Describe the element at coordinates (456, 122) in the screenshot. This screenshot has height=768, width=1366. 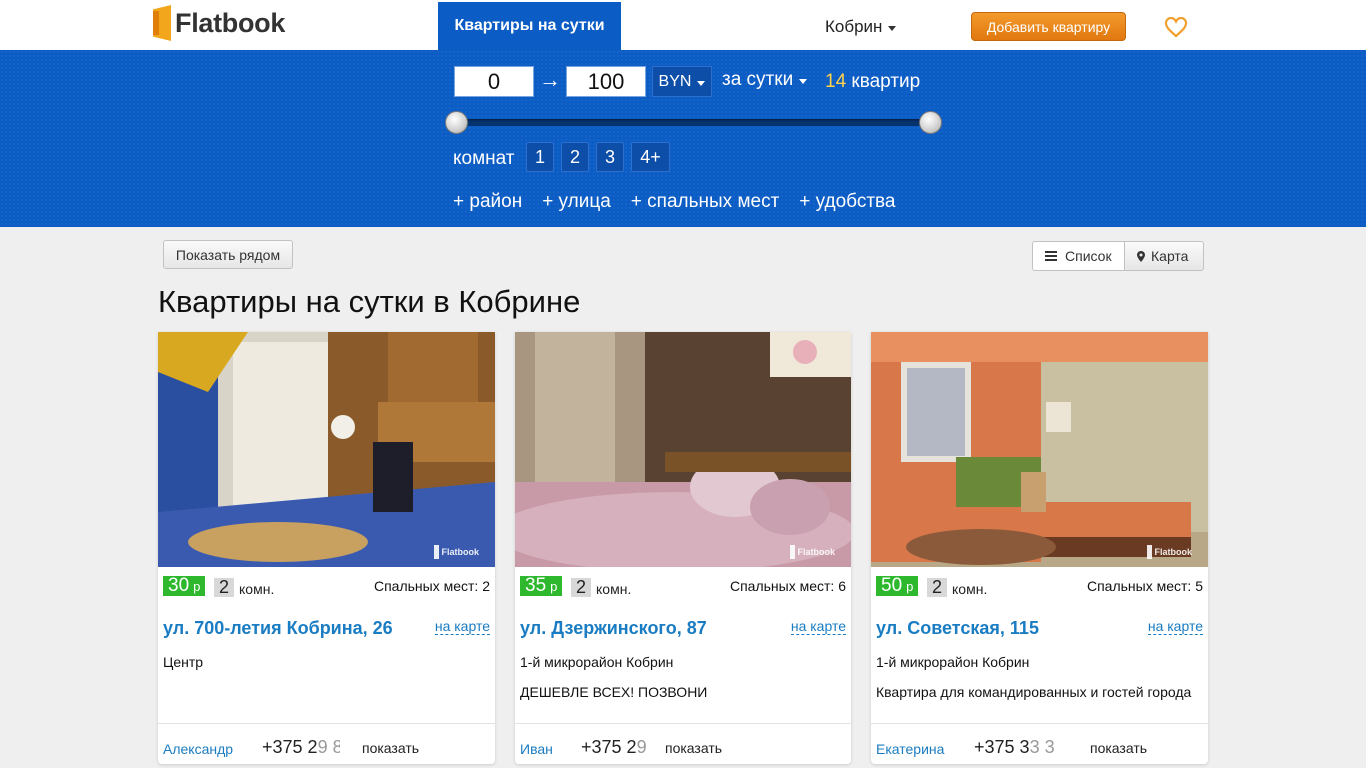
I see `price-slider-min-handle` at that location.